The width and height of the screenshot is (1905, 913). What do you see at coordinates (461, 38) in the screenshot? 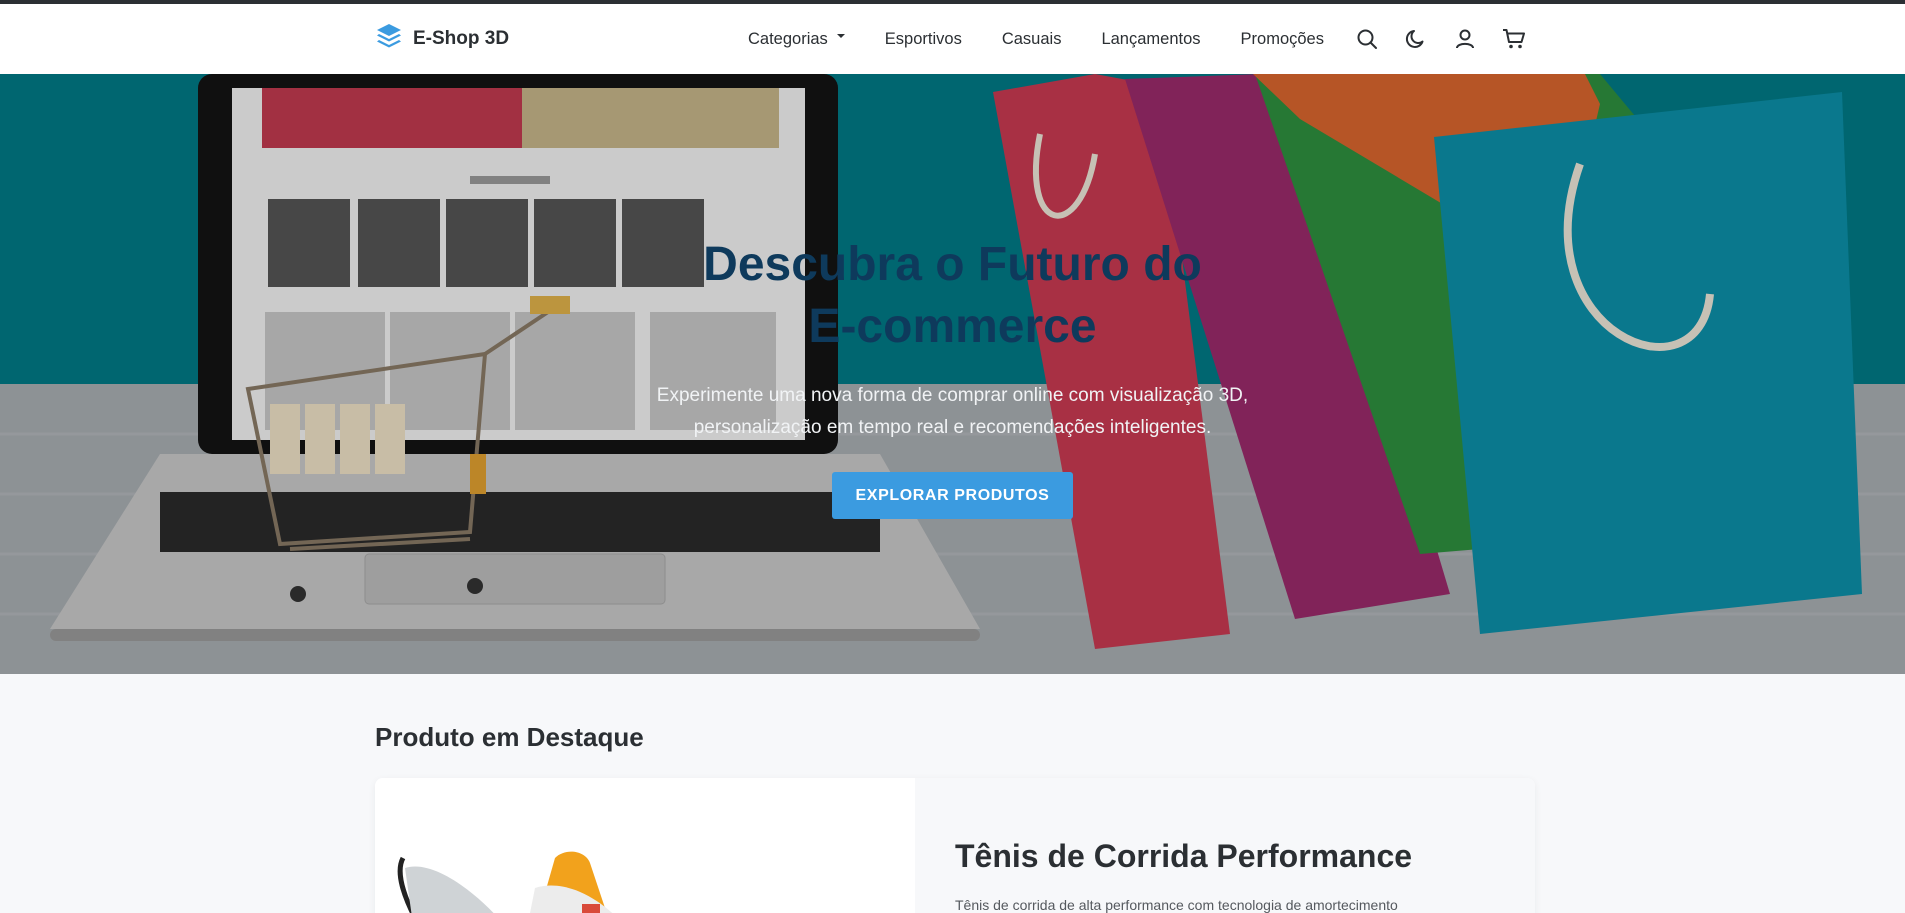
I see `brand-name: E-Shop 3D` at bounding box center [461, 38].